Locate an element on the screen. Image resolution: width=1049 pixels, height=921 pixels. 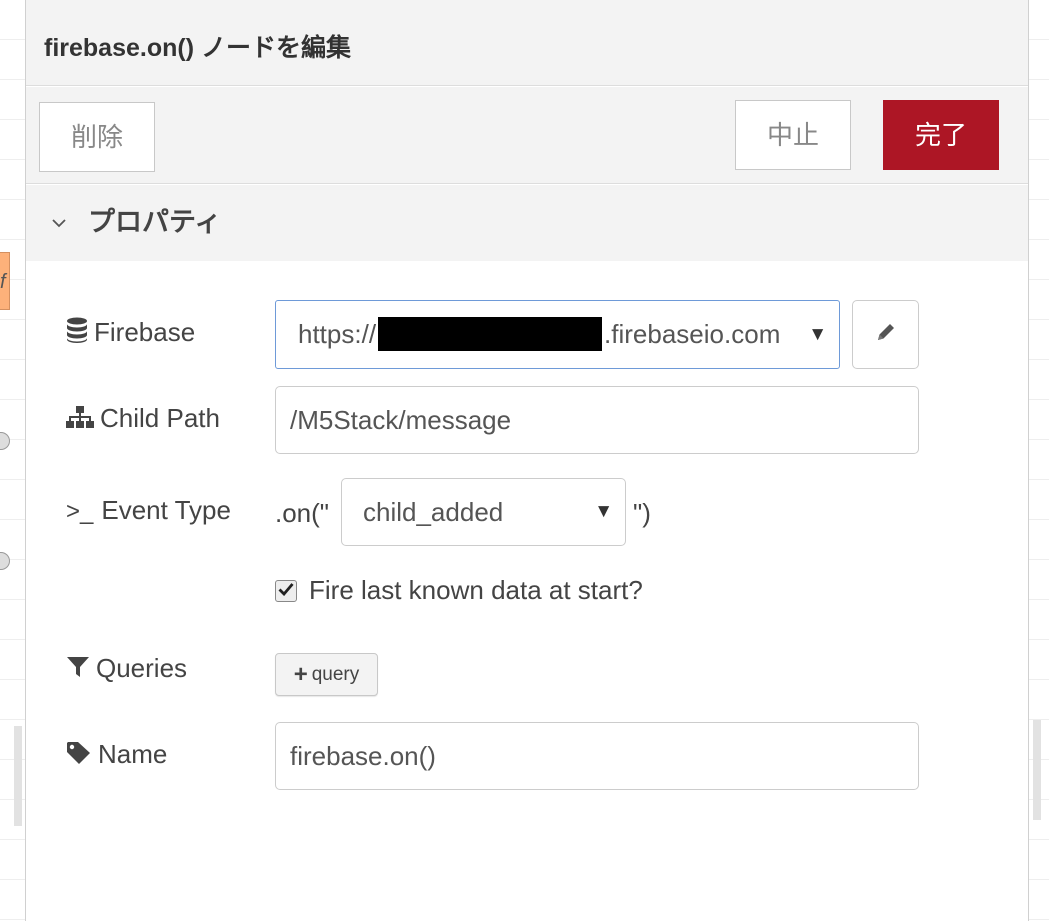
on-suffix-text: ") is located at coordinates (642, 513).